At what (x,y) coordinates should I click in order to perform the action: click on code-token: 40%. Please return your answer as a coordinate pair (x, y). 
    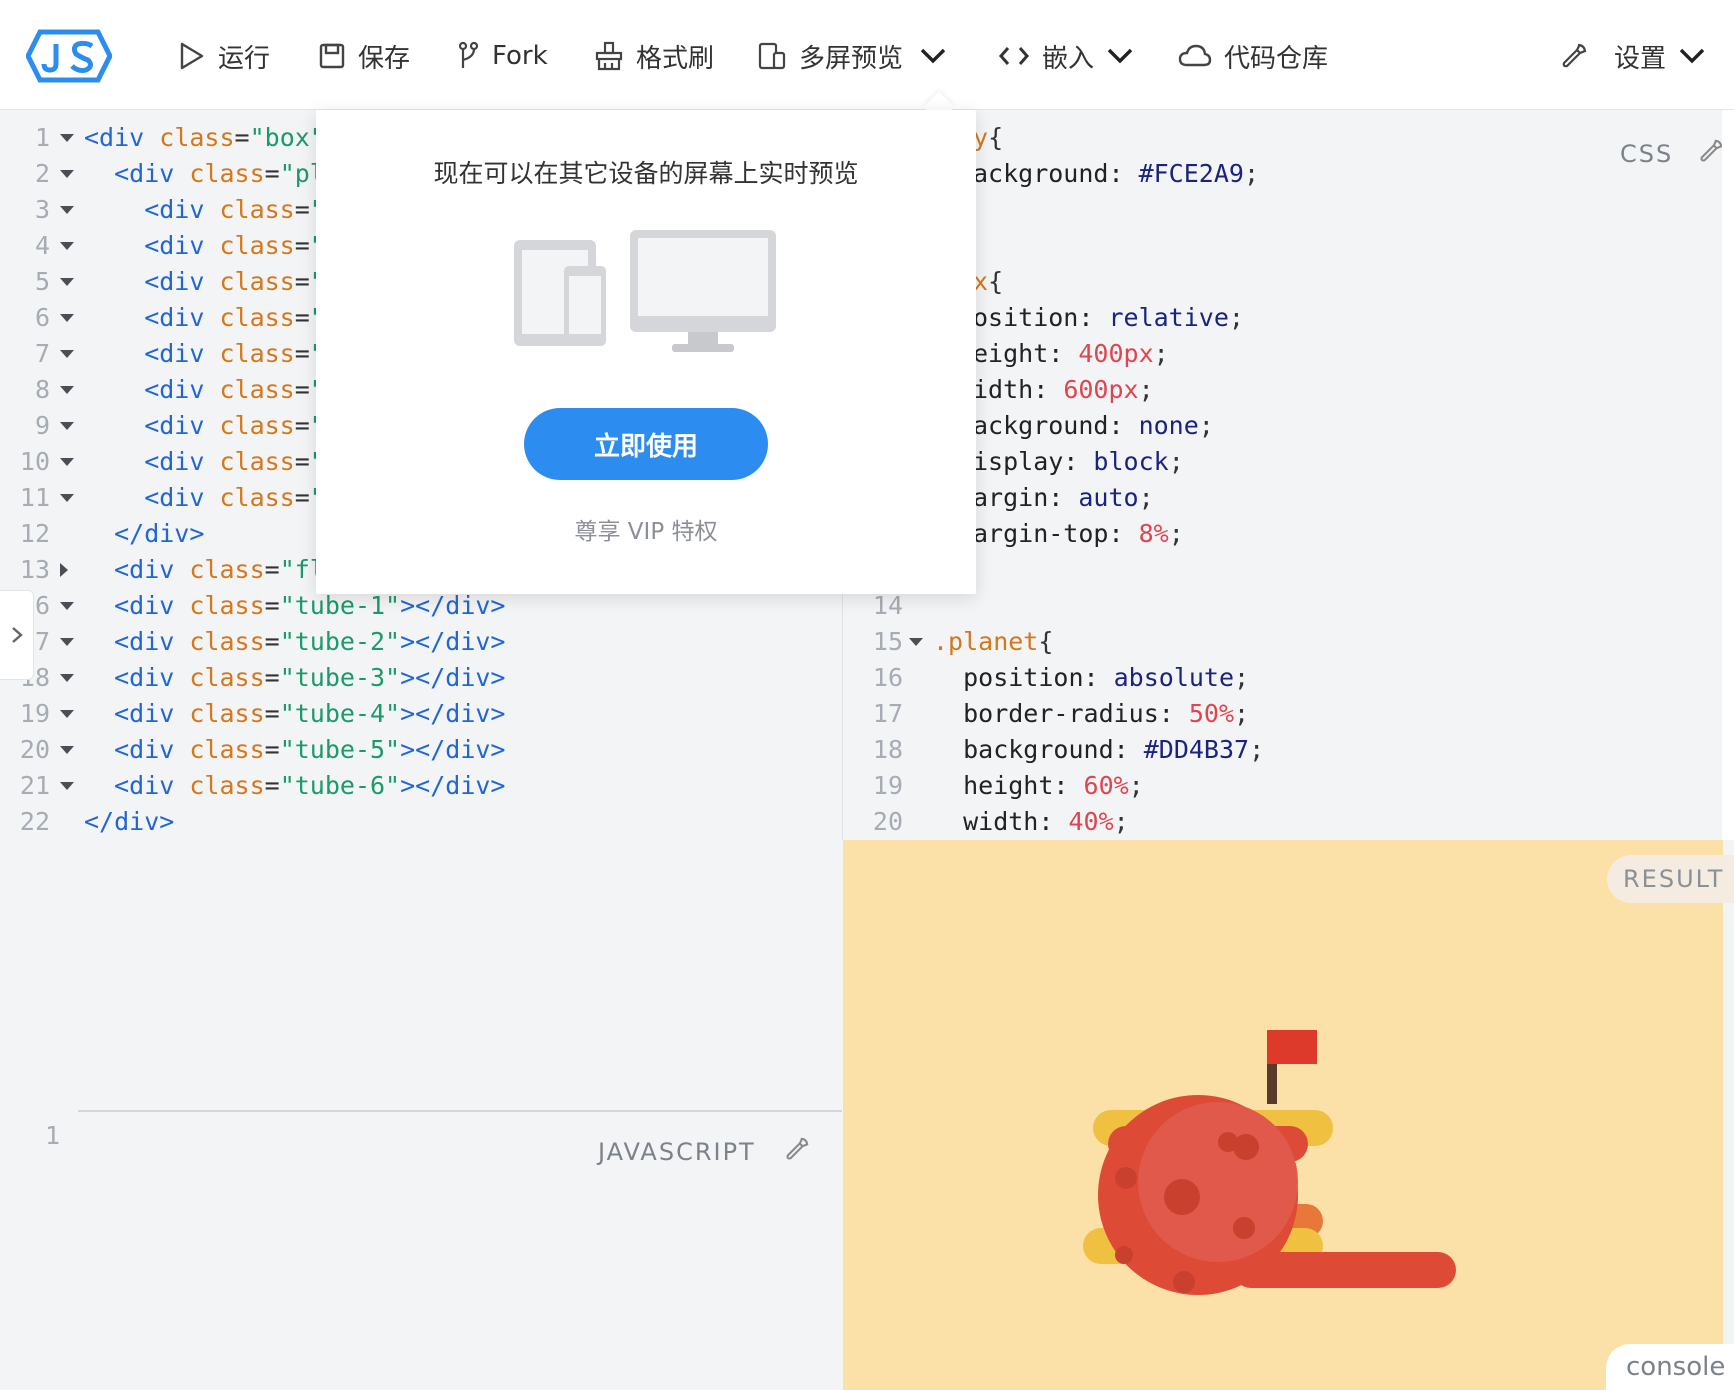
    Looking at the image, I should click on (1091, 821).